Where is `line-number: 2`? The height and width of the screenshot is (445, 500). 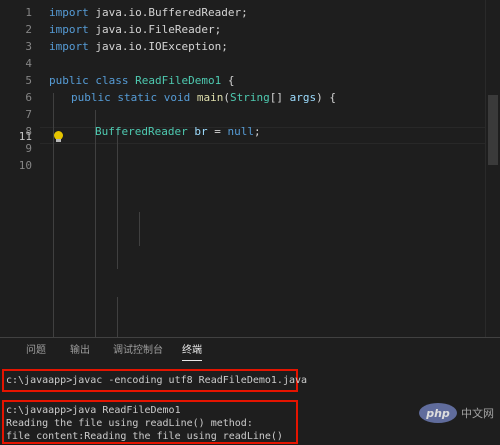 line-number: 2 is located at coordinates (28, 29).